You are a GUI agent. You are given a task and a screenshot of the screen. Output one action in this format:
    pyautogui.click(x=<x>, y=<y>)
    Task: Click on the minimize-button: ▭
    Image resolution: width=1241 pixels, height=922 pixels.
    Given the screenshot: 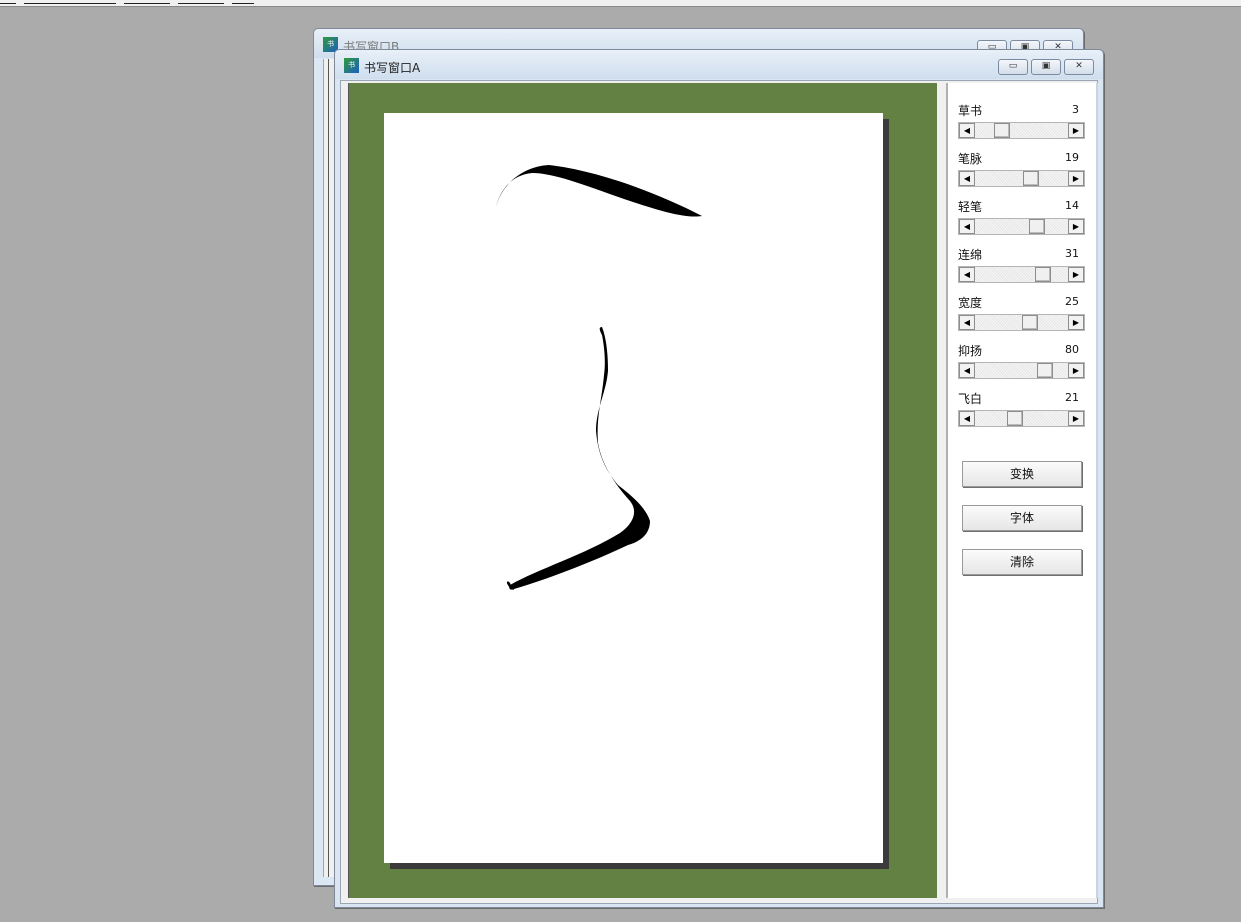 What is the action you would take?
    pyautogui.click(x=1013, y=67)
    